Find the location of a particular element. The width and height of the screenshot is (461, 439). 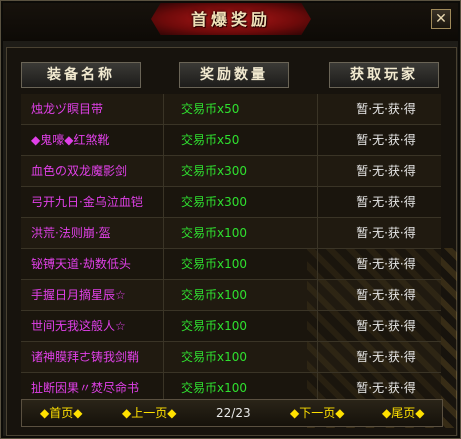

item-name-cell: 弓开九日·金乌泣血铠 is located at coordinates (96, 202).